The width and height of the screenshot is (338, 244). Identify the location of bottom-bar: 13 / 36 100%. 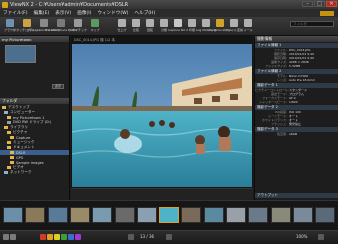
(169, 237).